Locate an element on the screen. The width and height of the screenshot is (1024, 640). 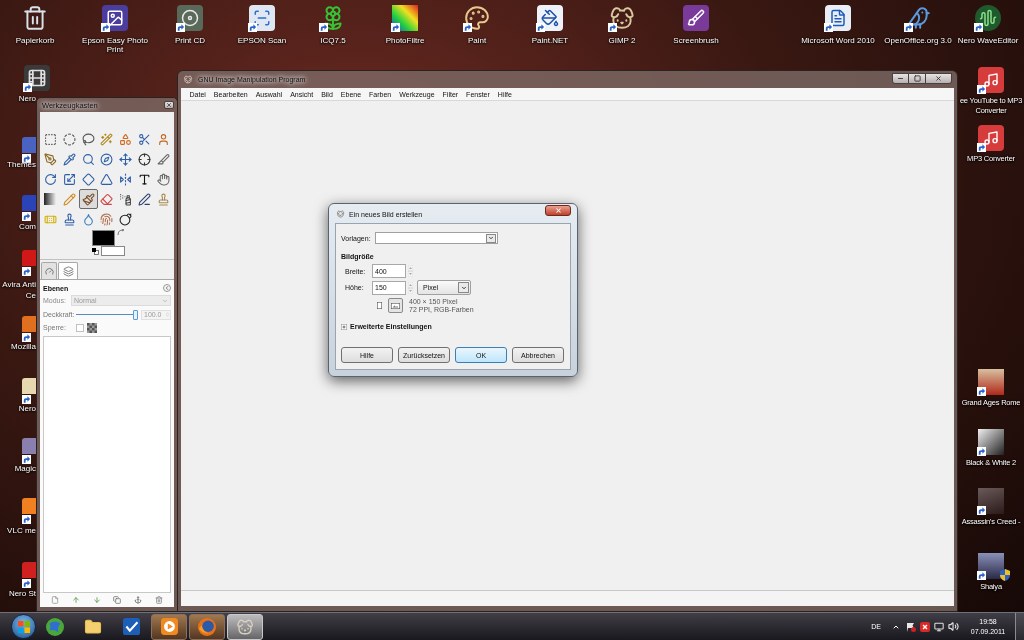
icon-label: ICQ7.5 is located at coordinates (333, 40).